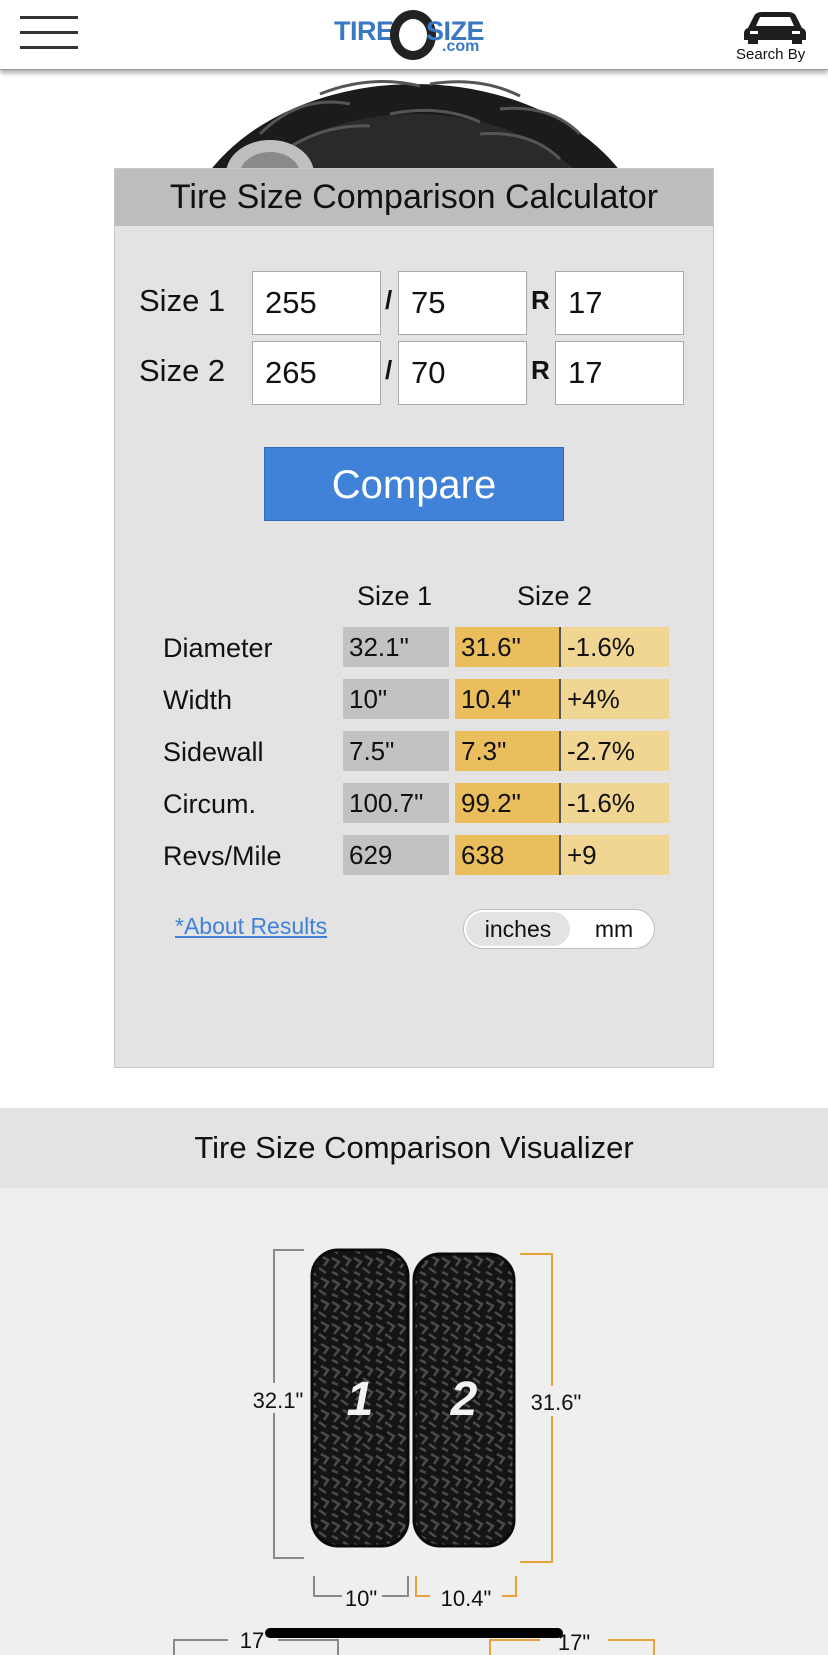 Image resolution: width=828 pixels, height=1655 pixels. Describe the element at coordinates (556, 1402) in the screenshot. I see `tire-2-diameter-label: 31.6"` at that location.